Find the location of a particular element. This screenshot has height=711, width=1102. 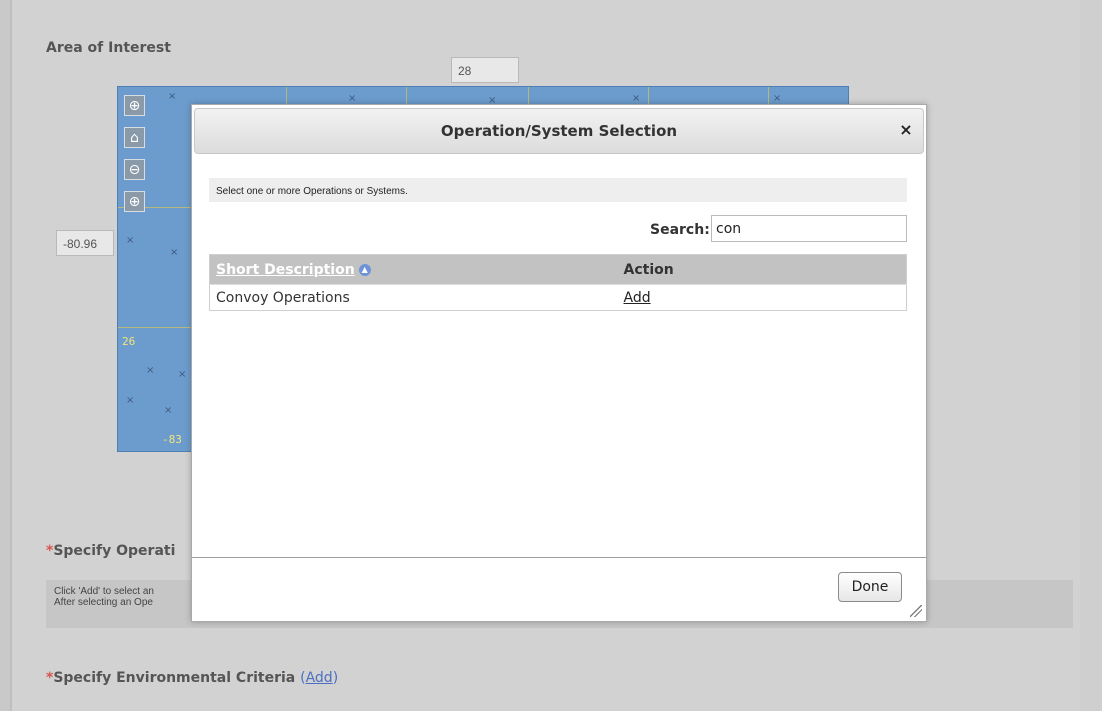

map-longitude-label: -83 is located at coordinates (172, 439).